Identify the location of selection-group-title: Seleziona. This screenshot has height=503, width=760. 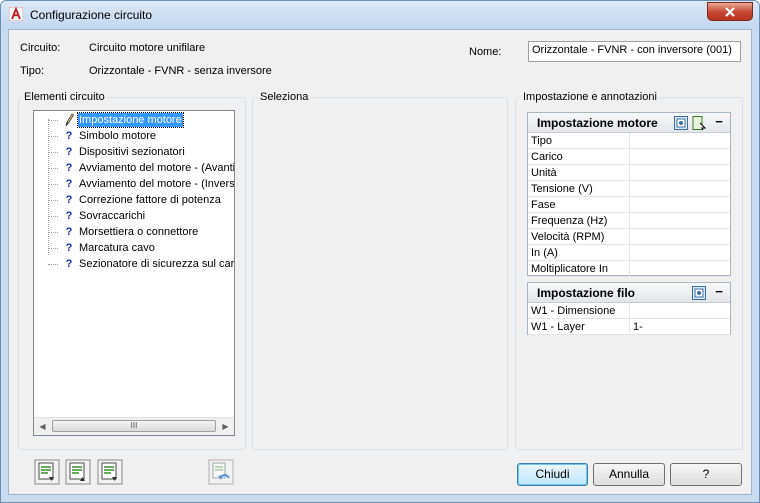
(284, 97).